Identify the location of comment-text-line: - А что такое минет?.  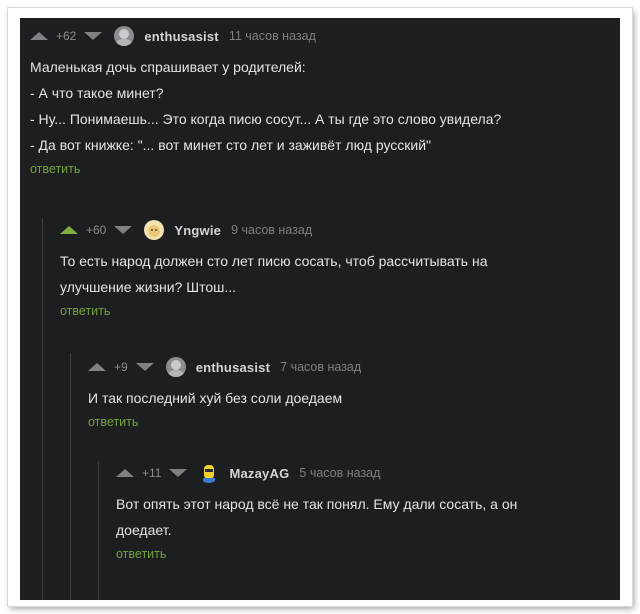
(97, 93).